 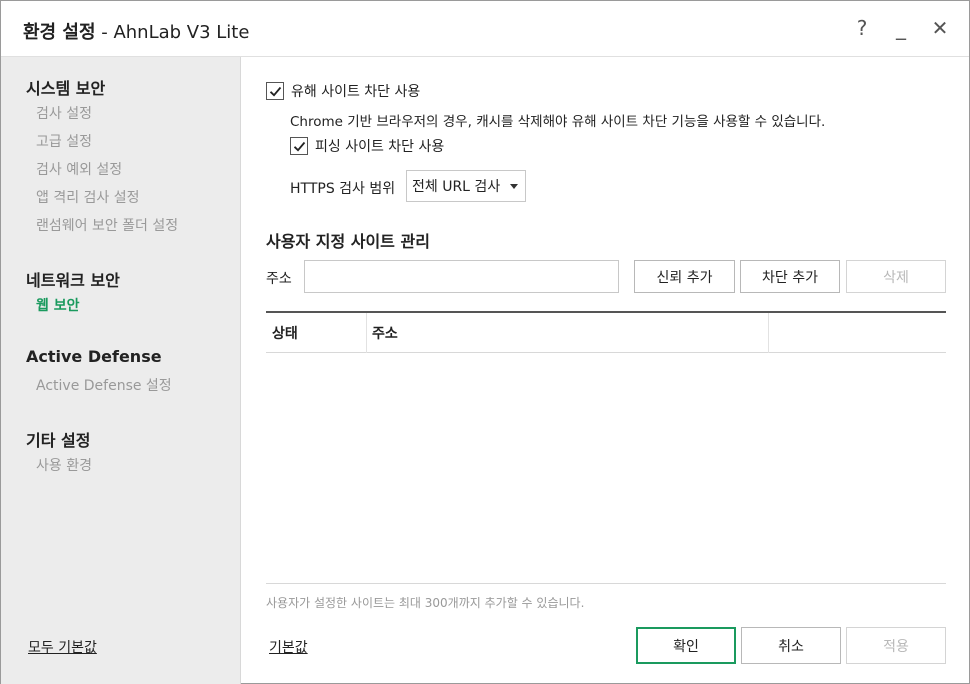 I want to click on window-title: 환경 설정 - AhnLab V3 Lite, so click(x=136, y=31).